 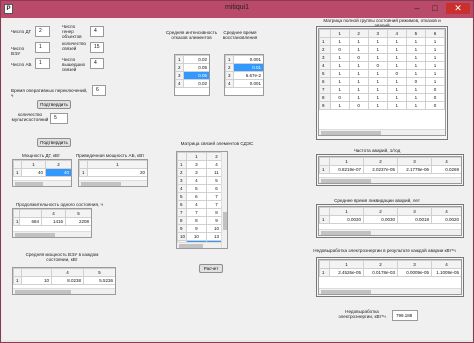 I want to click on maximize-button: □, so click(x=435, y=8).